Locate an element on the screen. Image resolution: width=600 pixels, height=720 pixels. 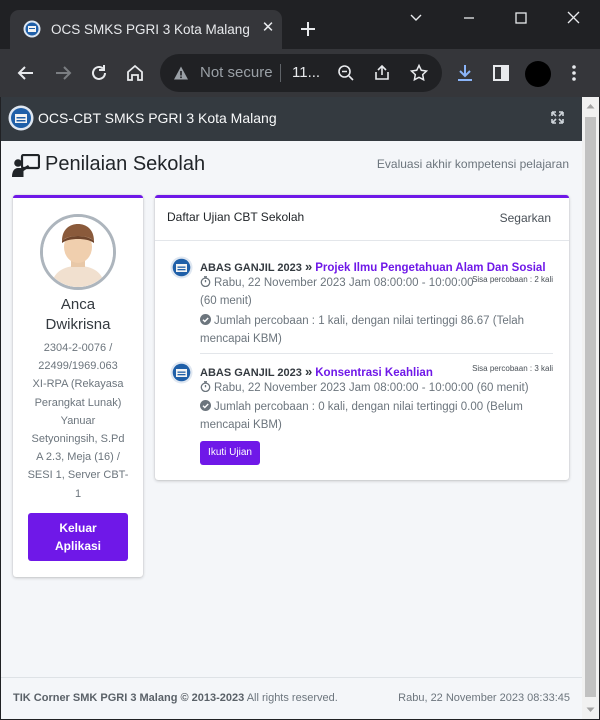
exam-heading: ABAS GANJIL 2023 » Konsentrasi Keahlian is located at coordinates (316, 371).